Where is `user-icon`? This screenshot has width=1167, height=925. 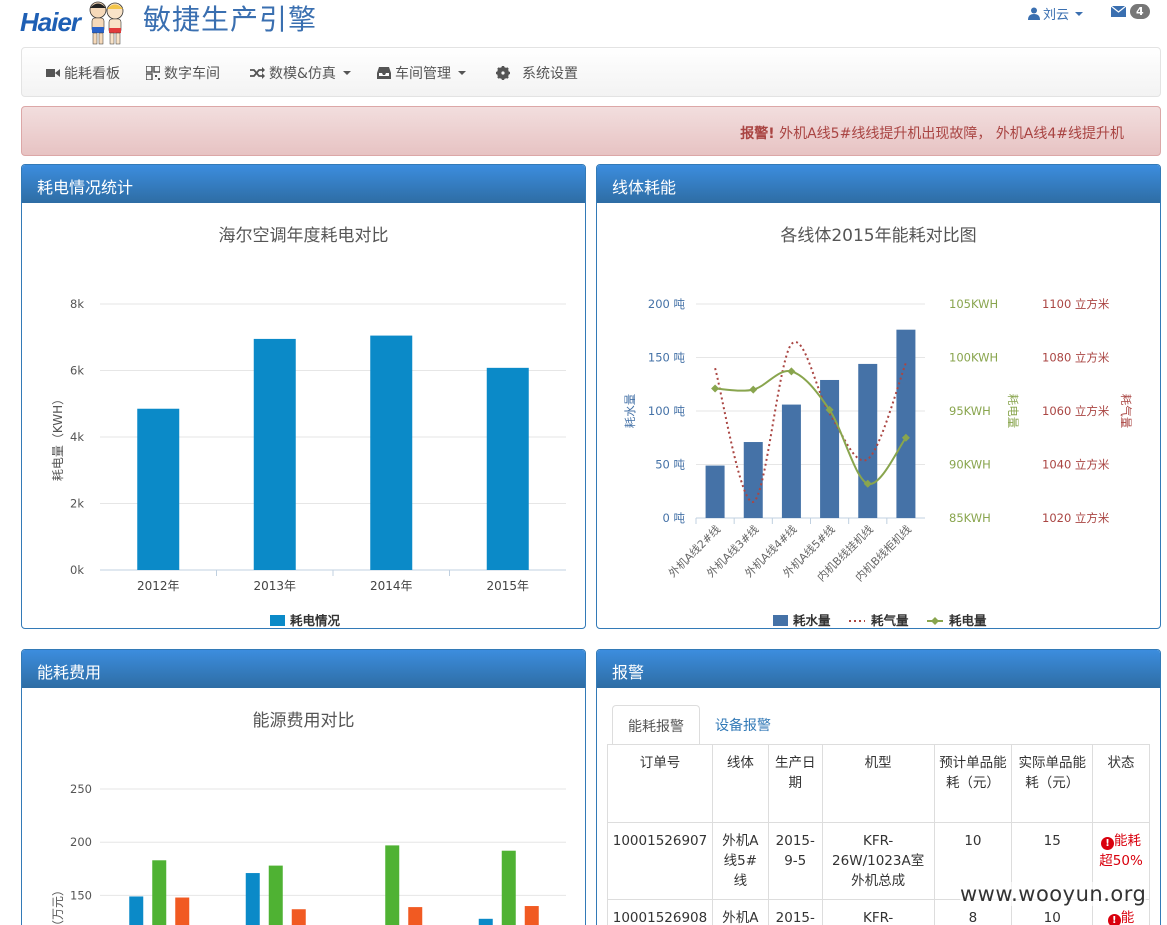
user-icon is located at coordinates (1034, 13).